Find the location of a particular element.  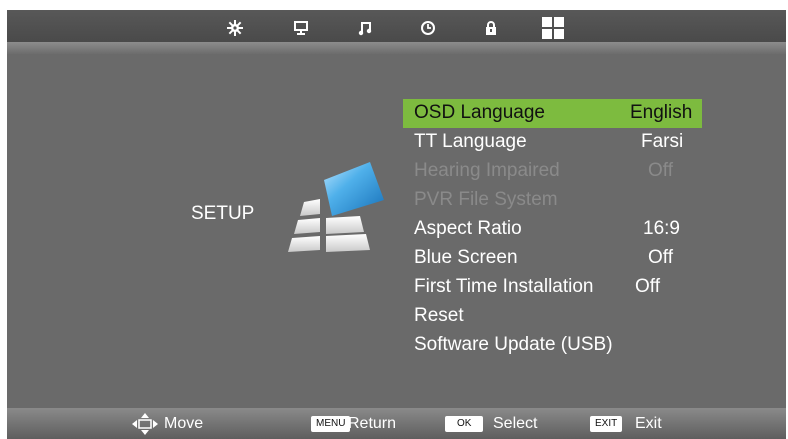

menu-item-pvr-file-system: PVR File System is located at coordinates (552, 200).